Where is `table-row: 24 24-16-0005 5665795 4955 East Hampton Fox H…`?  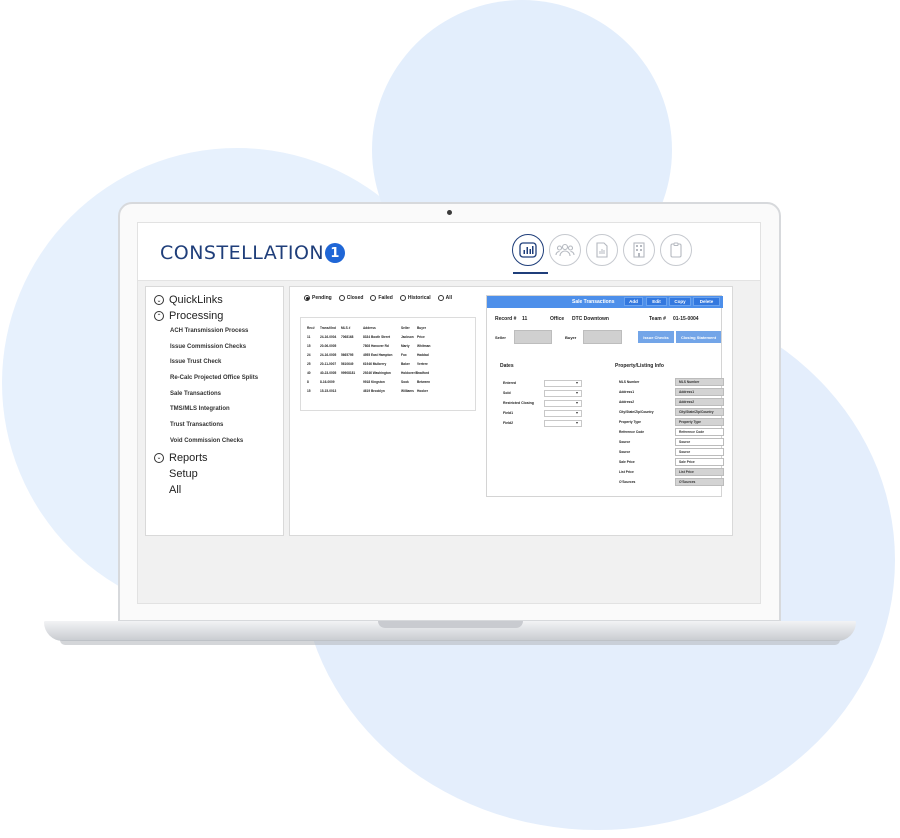 table-row: 24 24-16-0005 5665795 4955 East Hampton Fox H… is located at coordinates (388, 354).